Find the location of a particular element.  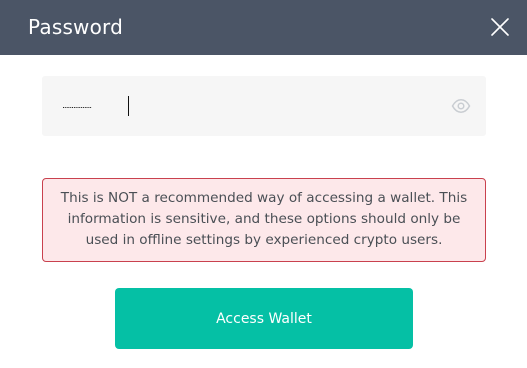

eye-icon is located at coordinates (461, 106).